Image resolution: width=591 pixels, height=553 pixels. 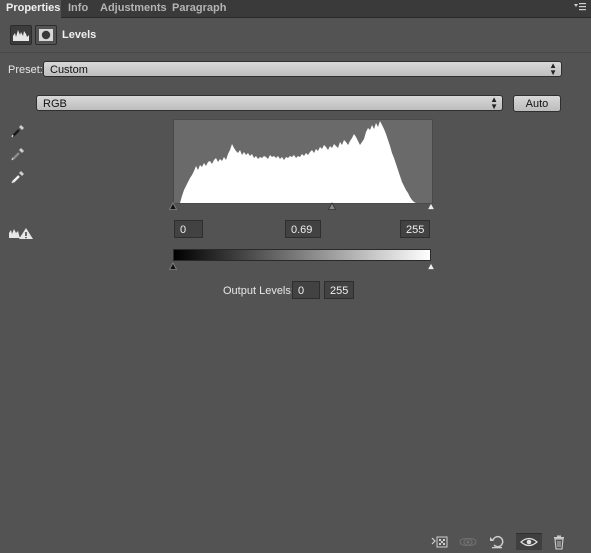 What do you see at coordinates (295, 9) in the screenshot?
I see `panel-tab-bar: Properties Info Adjustments Paragraph` at bounding box center [295, 9].